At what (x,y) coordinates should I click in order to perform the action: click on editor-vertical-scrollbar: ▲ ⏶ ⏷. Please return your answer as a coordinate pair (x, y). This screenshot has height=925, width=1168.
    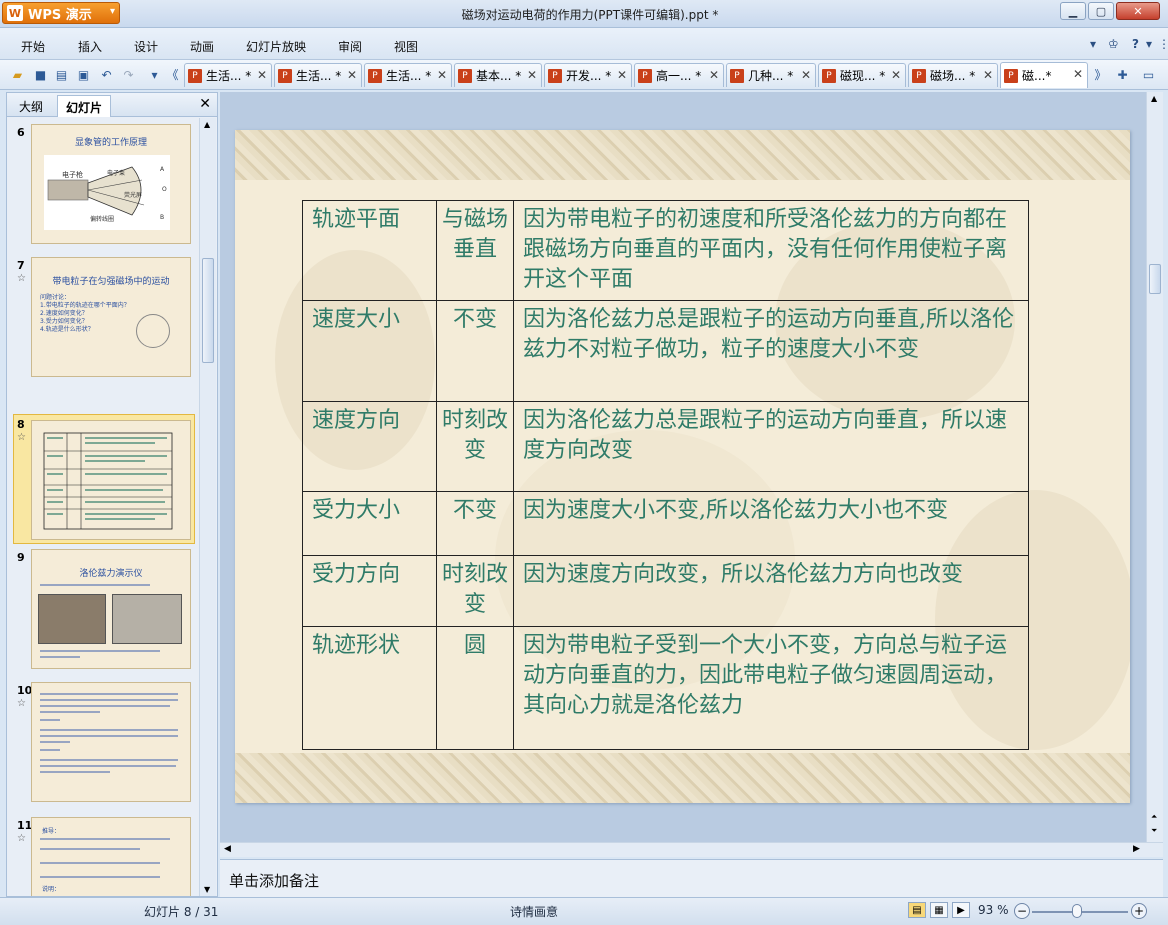
    Looking at the image, I should click on (1154, 467).